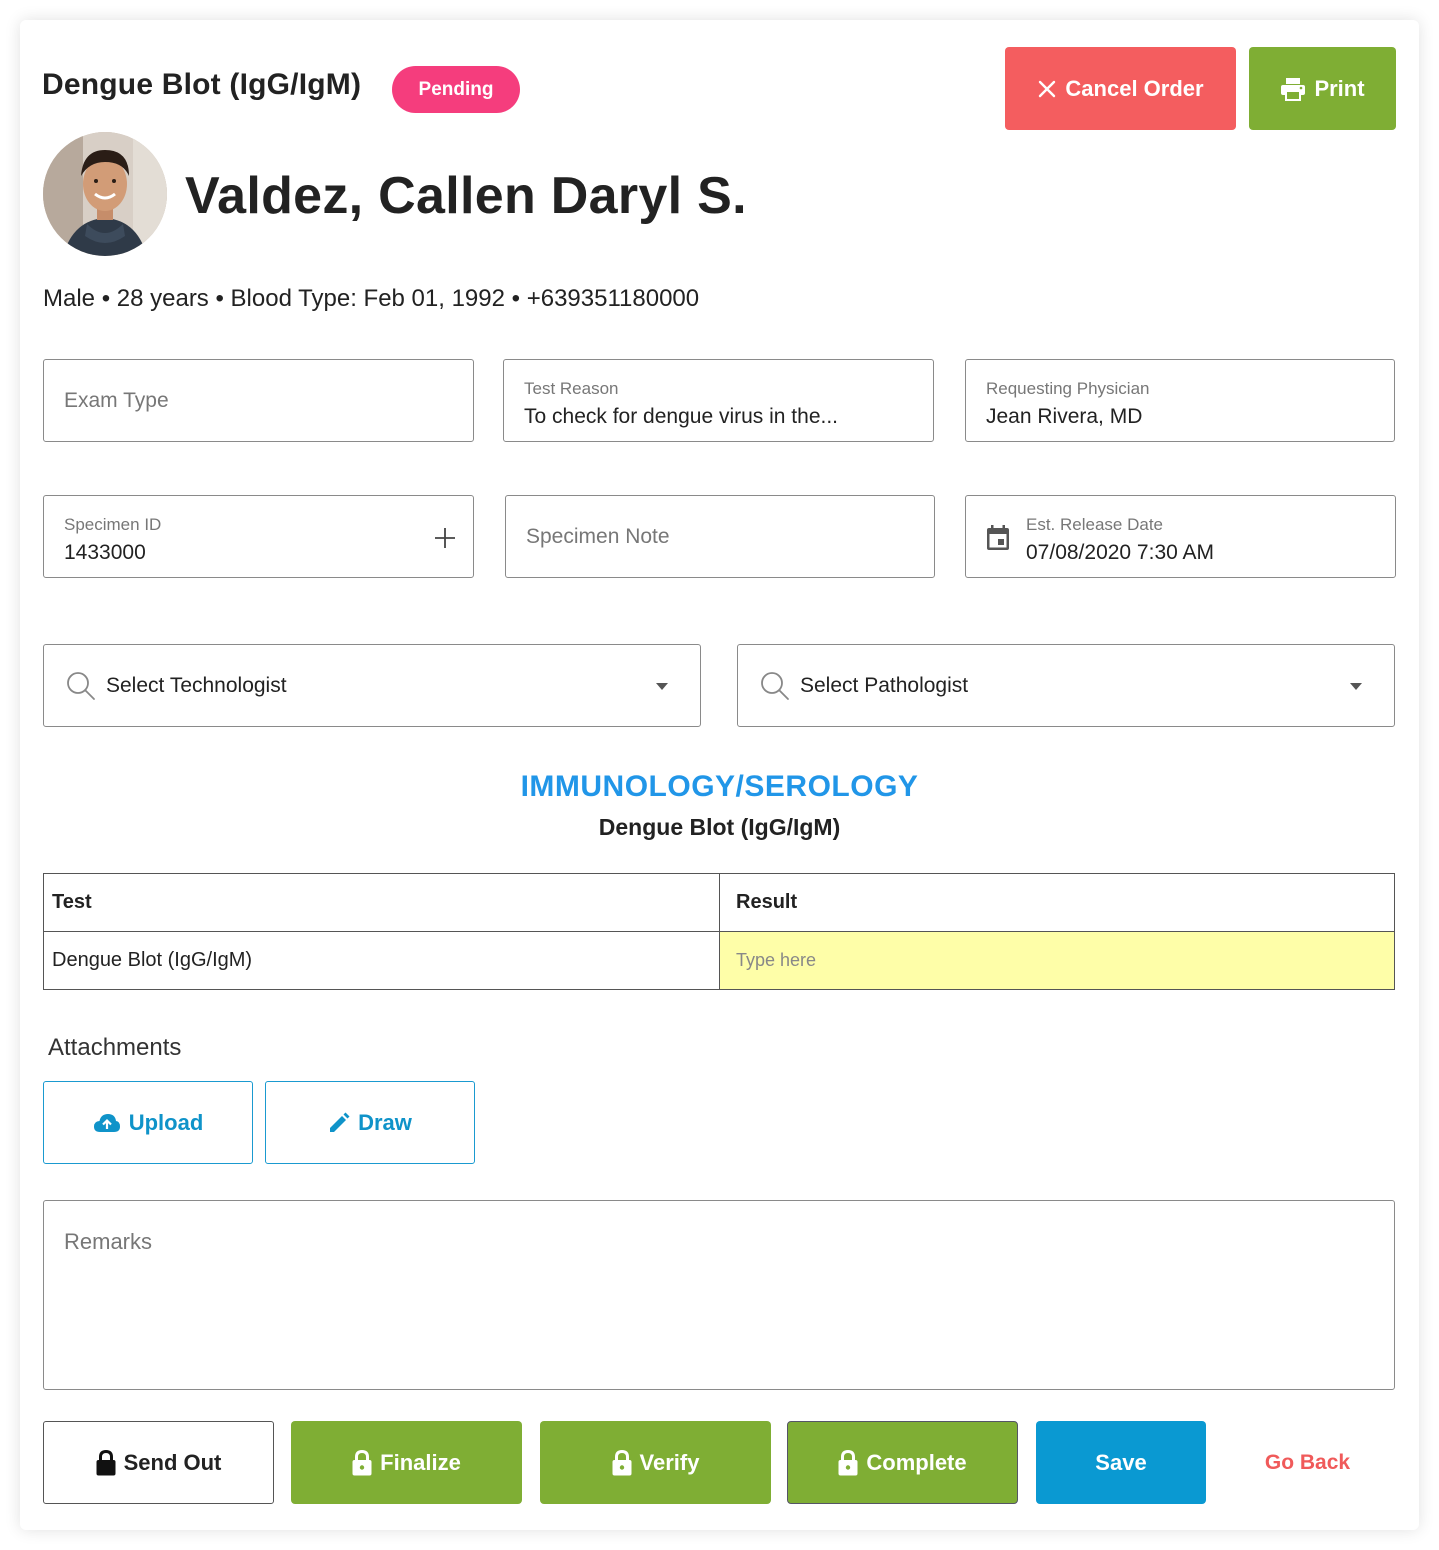 The height and width of the screenshot is (1550, 1439). I want to click on upload-button: Upload, so click(148, 1122).